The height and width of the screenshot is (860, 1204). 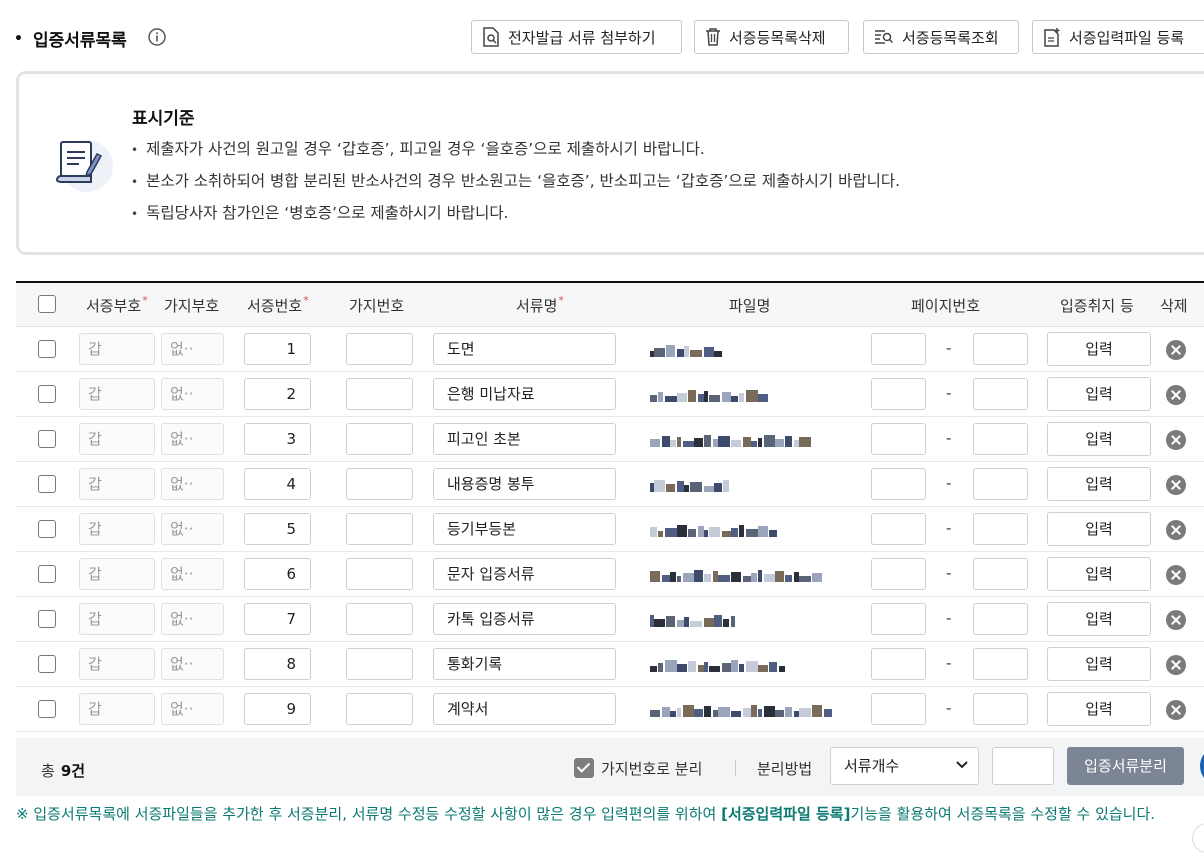 I want to click on table-row: 갑 없·· 7 카톡 입증서류 - 입력, so click(x=610, y=619).